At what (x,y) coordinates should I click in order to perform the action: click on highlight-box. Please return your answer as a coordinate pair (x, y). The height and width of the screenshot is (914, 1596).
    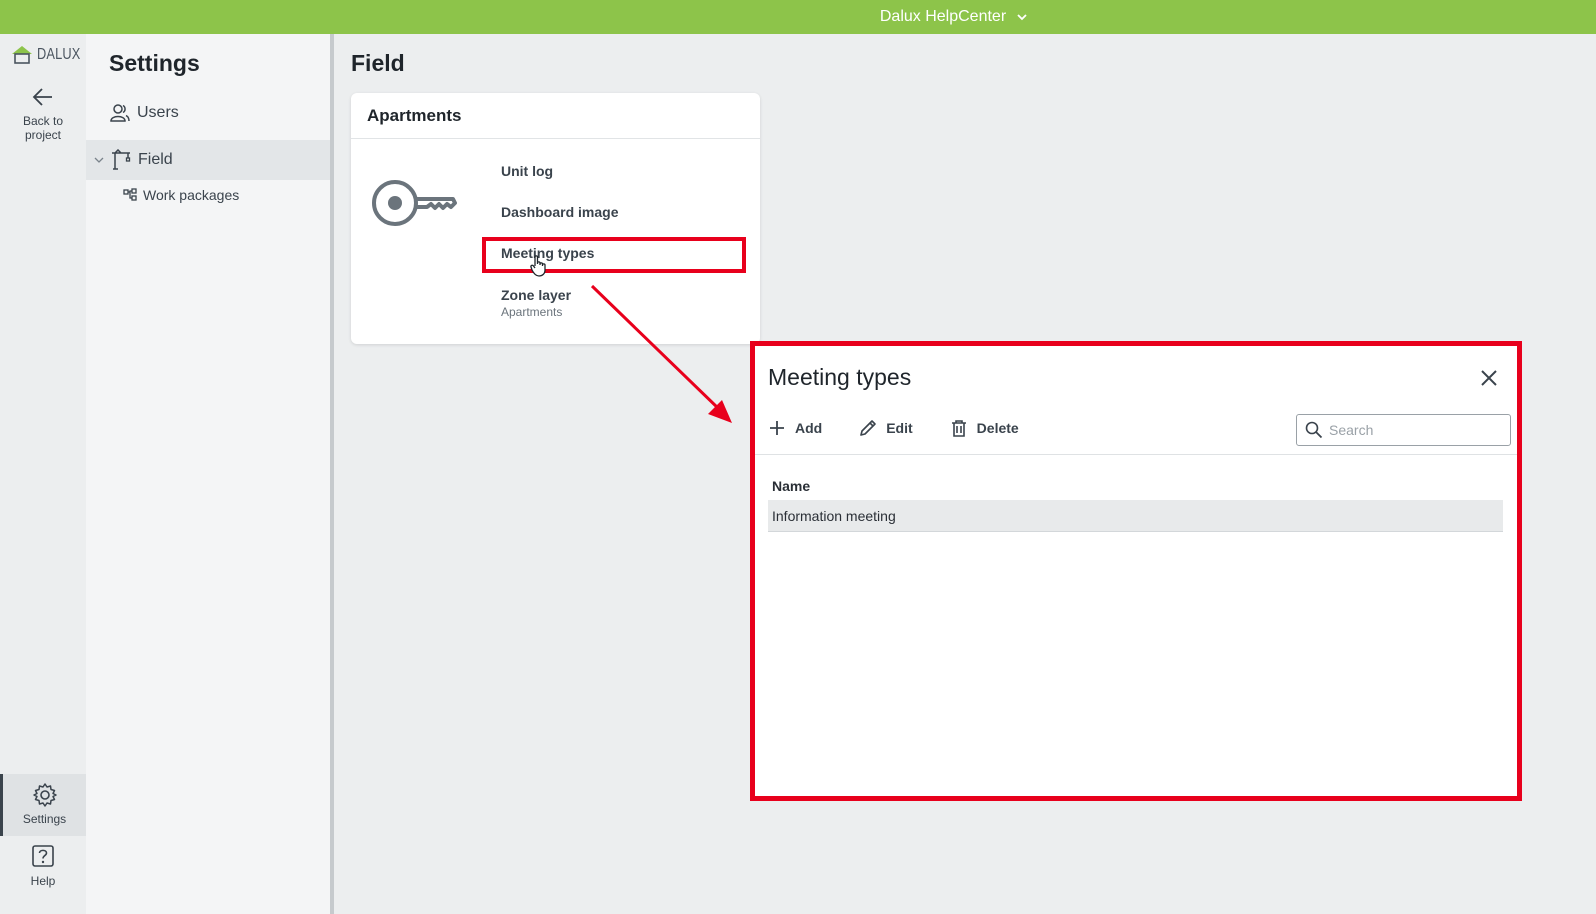
    Looking at the image, I should click on (614, 255).